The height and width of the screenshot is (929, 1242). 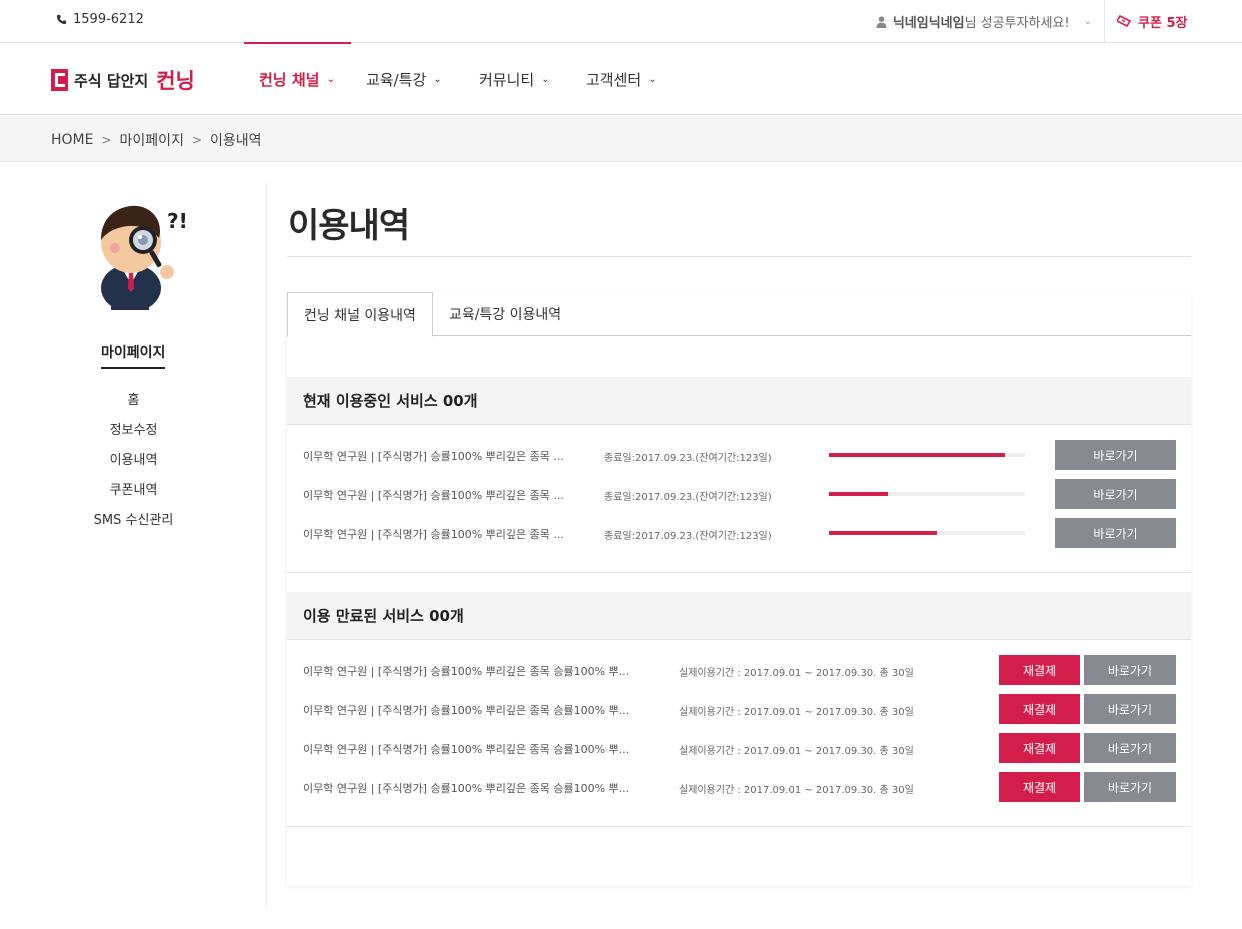 I want to click on coupon-count: 쿠폰 5장, so click(x=1163, y=23).